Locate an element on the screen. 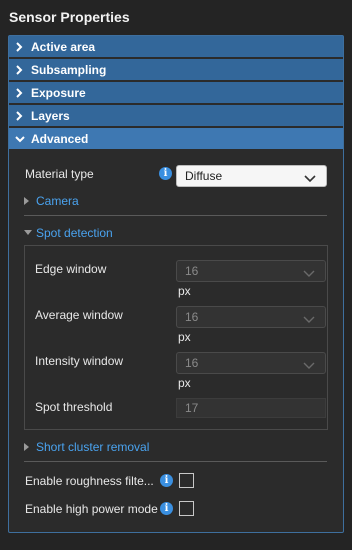  spot-detection-label: Spot detection is located at coordinates (74, 233).